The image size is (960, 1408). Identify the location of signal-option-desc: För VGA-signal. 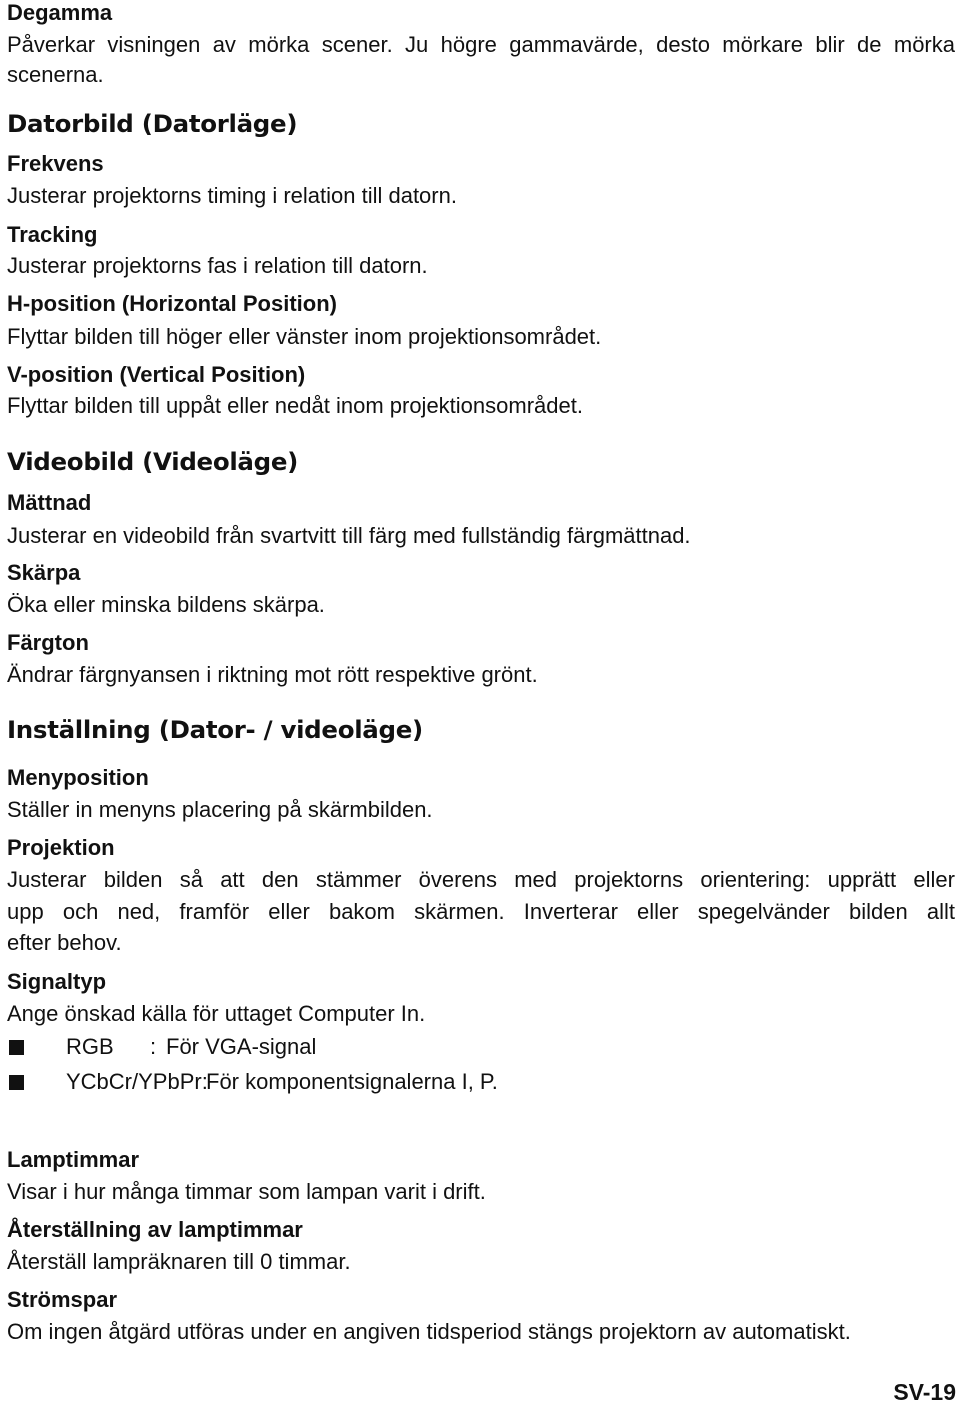
(241, 1046).